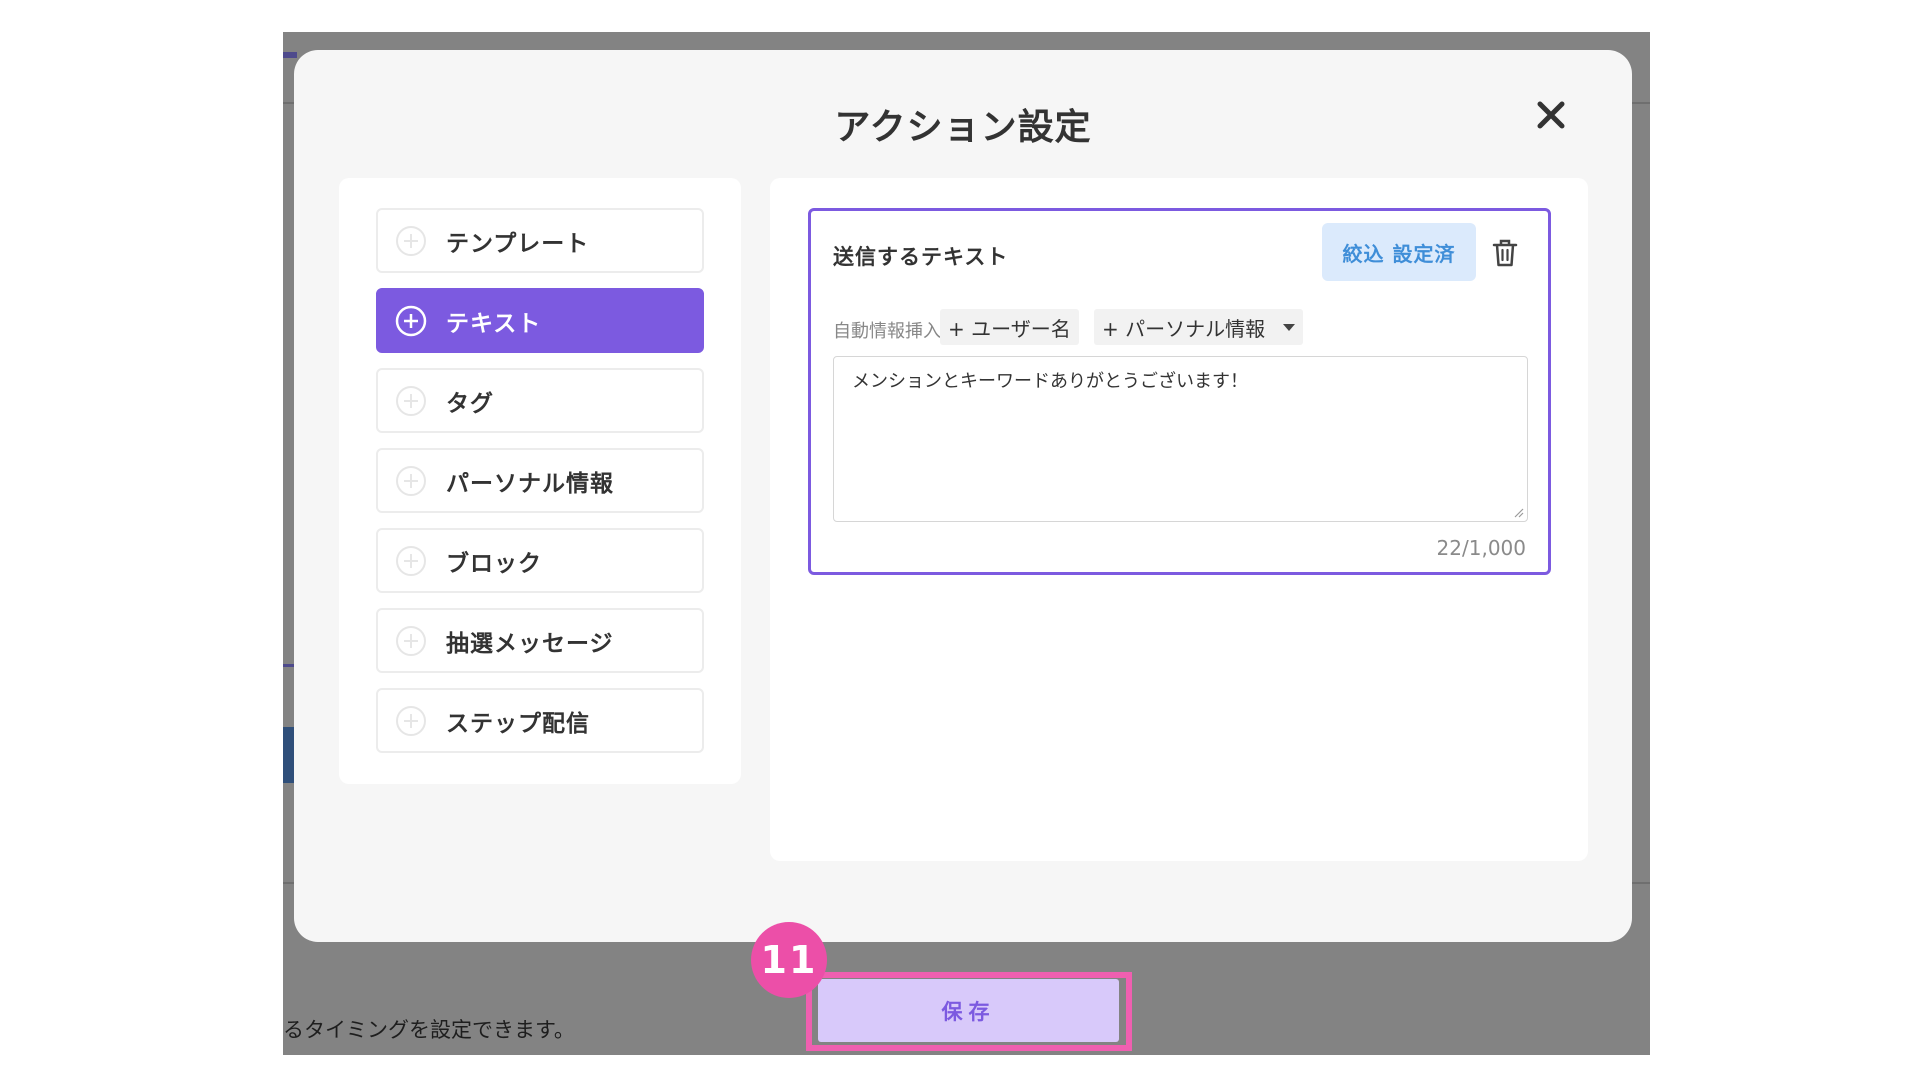 This screenshot has height=1080, width=1920. I want to click on menu-item-block: ブロック, so click(540, 560).